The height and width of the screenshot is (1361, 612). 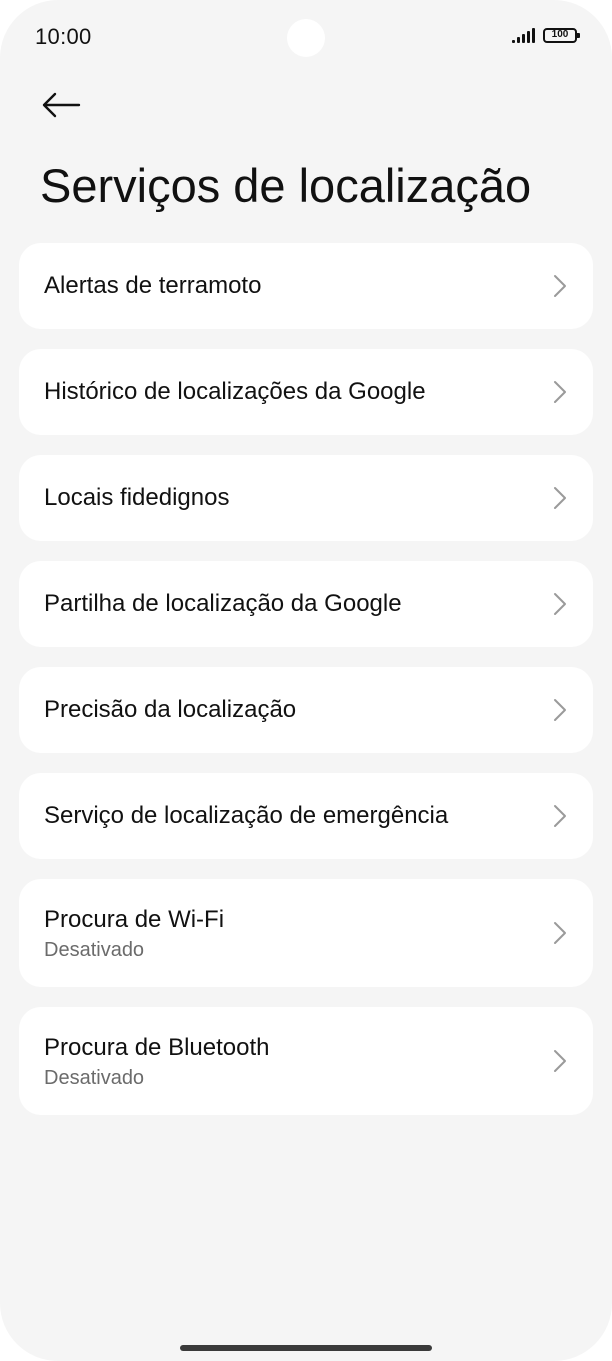 I want to click on home-indicator, so click(x=306, y=1348).